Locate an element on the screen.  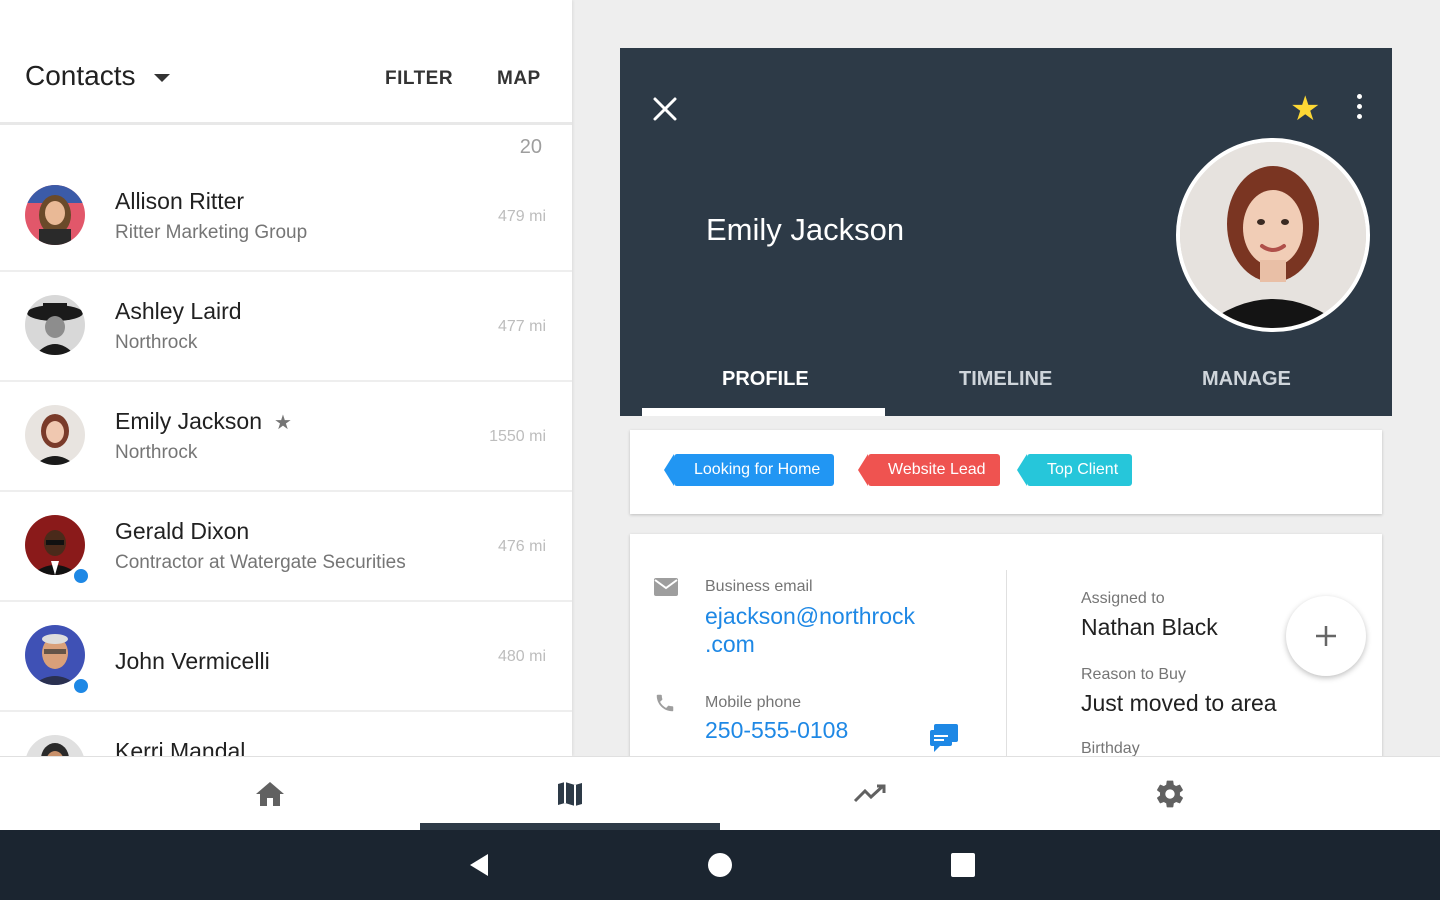
nav-settings is located at coordinates (1170, 794).